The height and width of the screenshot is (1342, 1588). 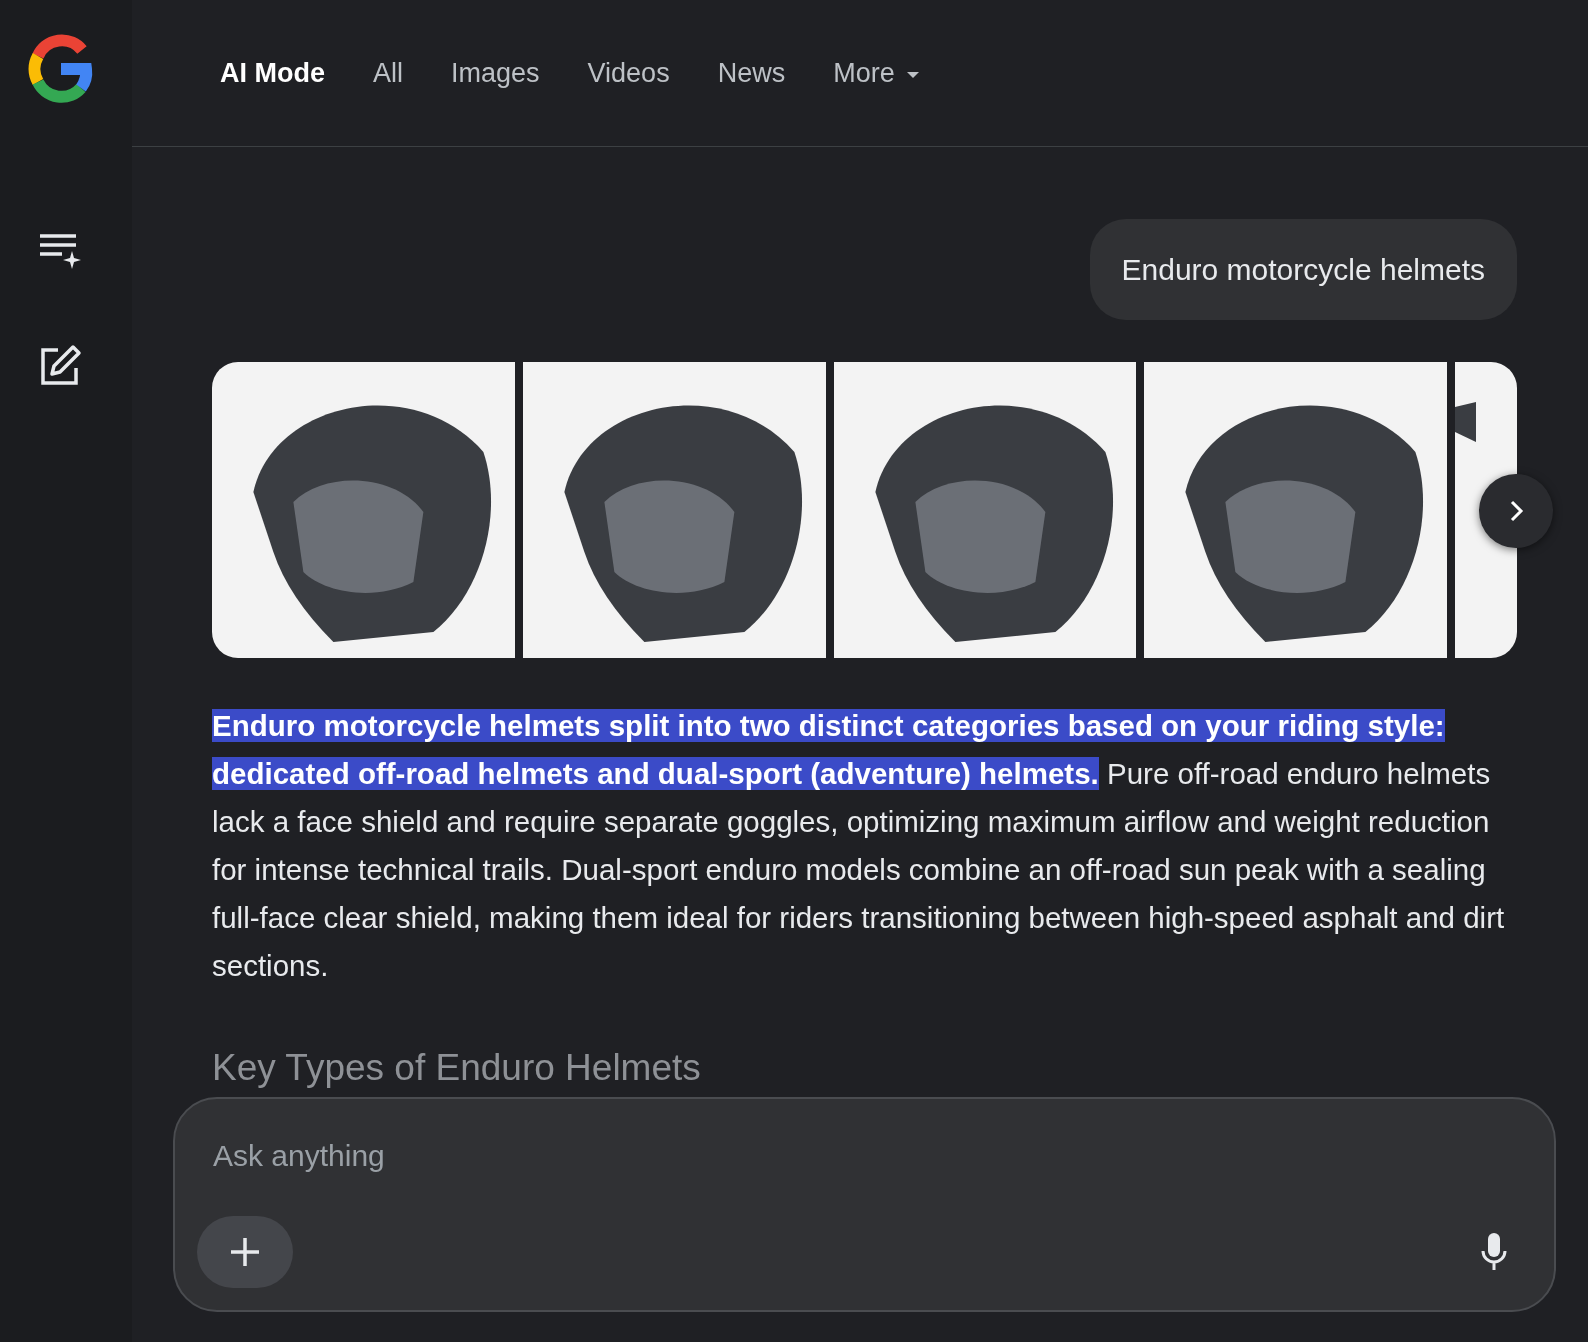 What do you see at coordinates (876, 73) in the screenshot?
I see `nav-tab: More` at bounding box center [876, 73].